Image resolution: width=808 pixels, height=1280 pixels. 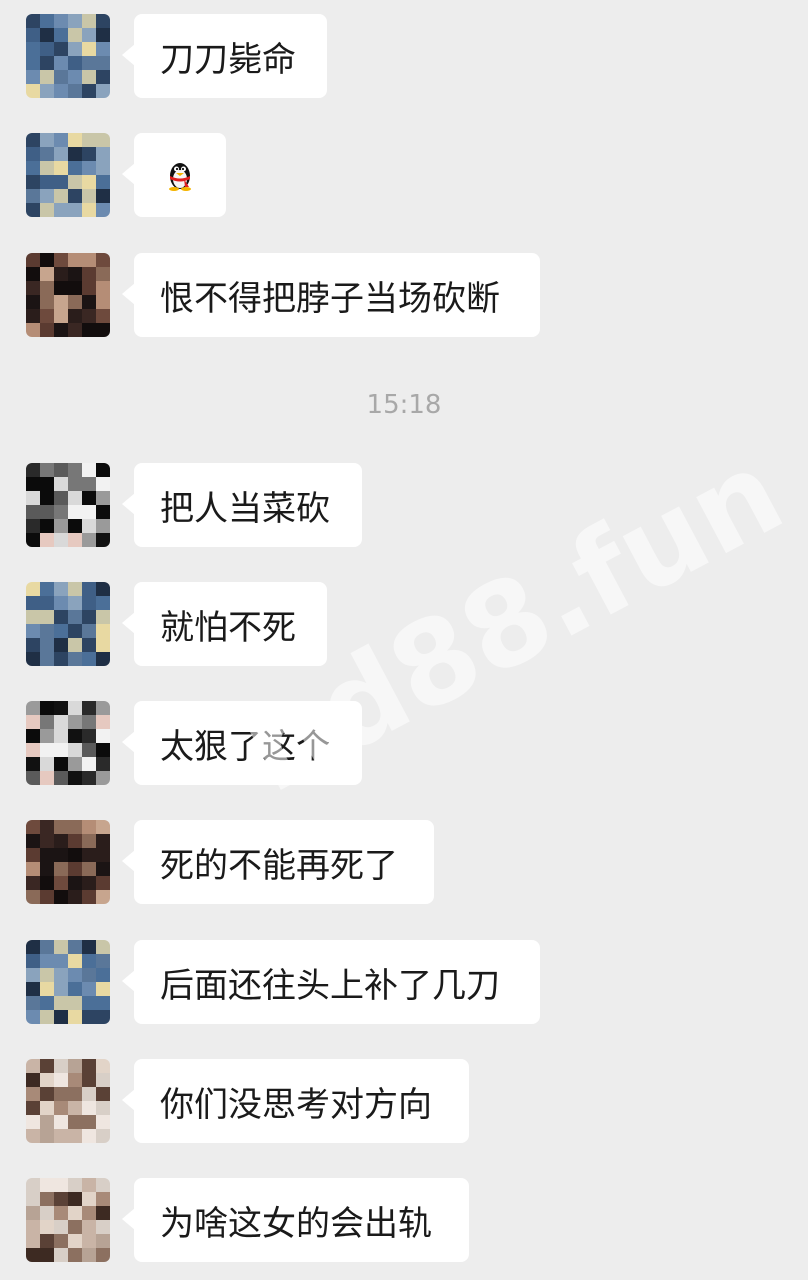 What do you see at coordinates (404, 626) in the screenshot?
I see `message-row: 就怕不死` at bounding box center [404, 626].